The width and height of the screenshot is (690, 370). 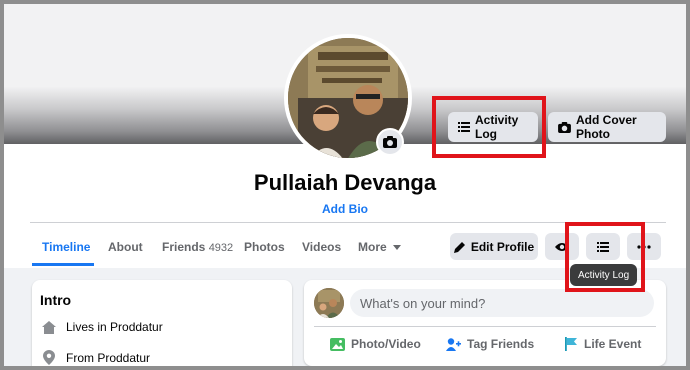 What do you see at coordinates (321, 247) in the screenshot?
I see `tab-videos: Videos` at bounding box center [321, 247].